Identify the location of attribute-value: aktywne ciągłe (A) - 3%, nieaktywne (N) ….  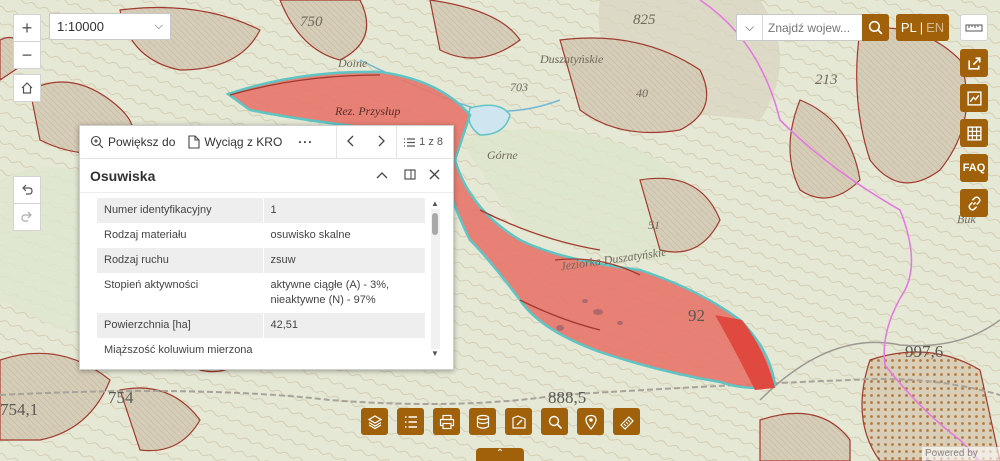
(330, 292).